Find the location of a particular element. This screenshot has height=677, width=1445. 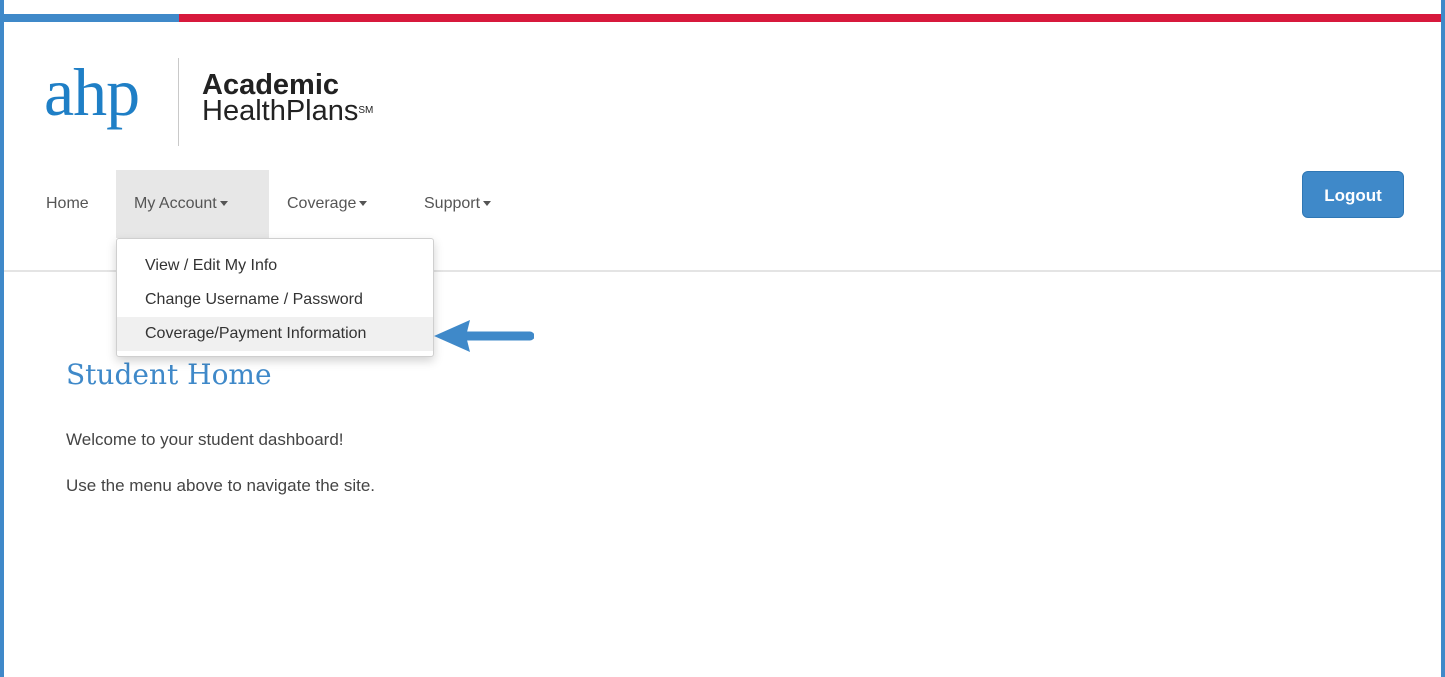

page-title: Student Home is located at coordinates (169, 374).